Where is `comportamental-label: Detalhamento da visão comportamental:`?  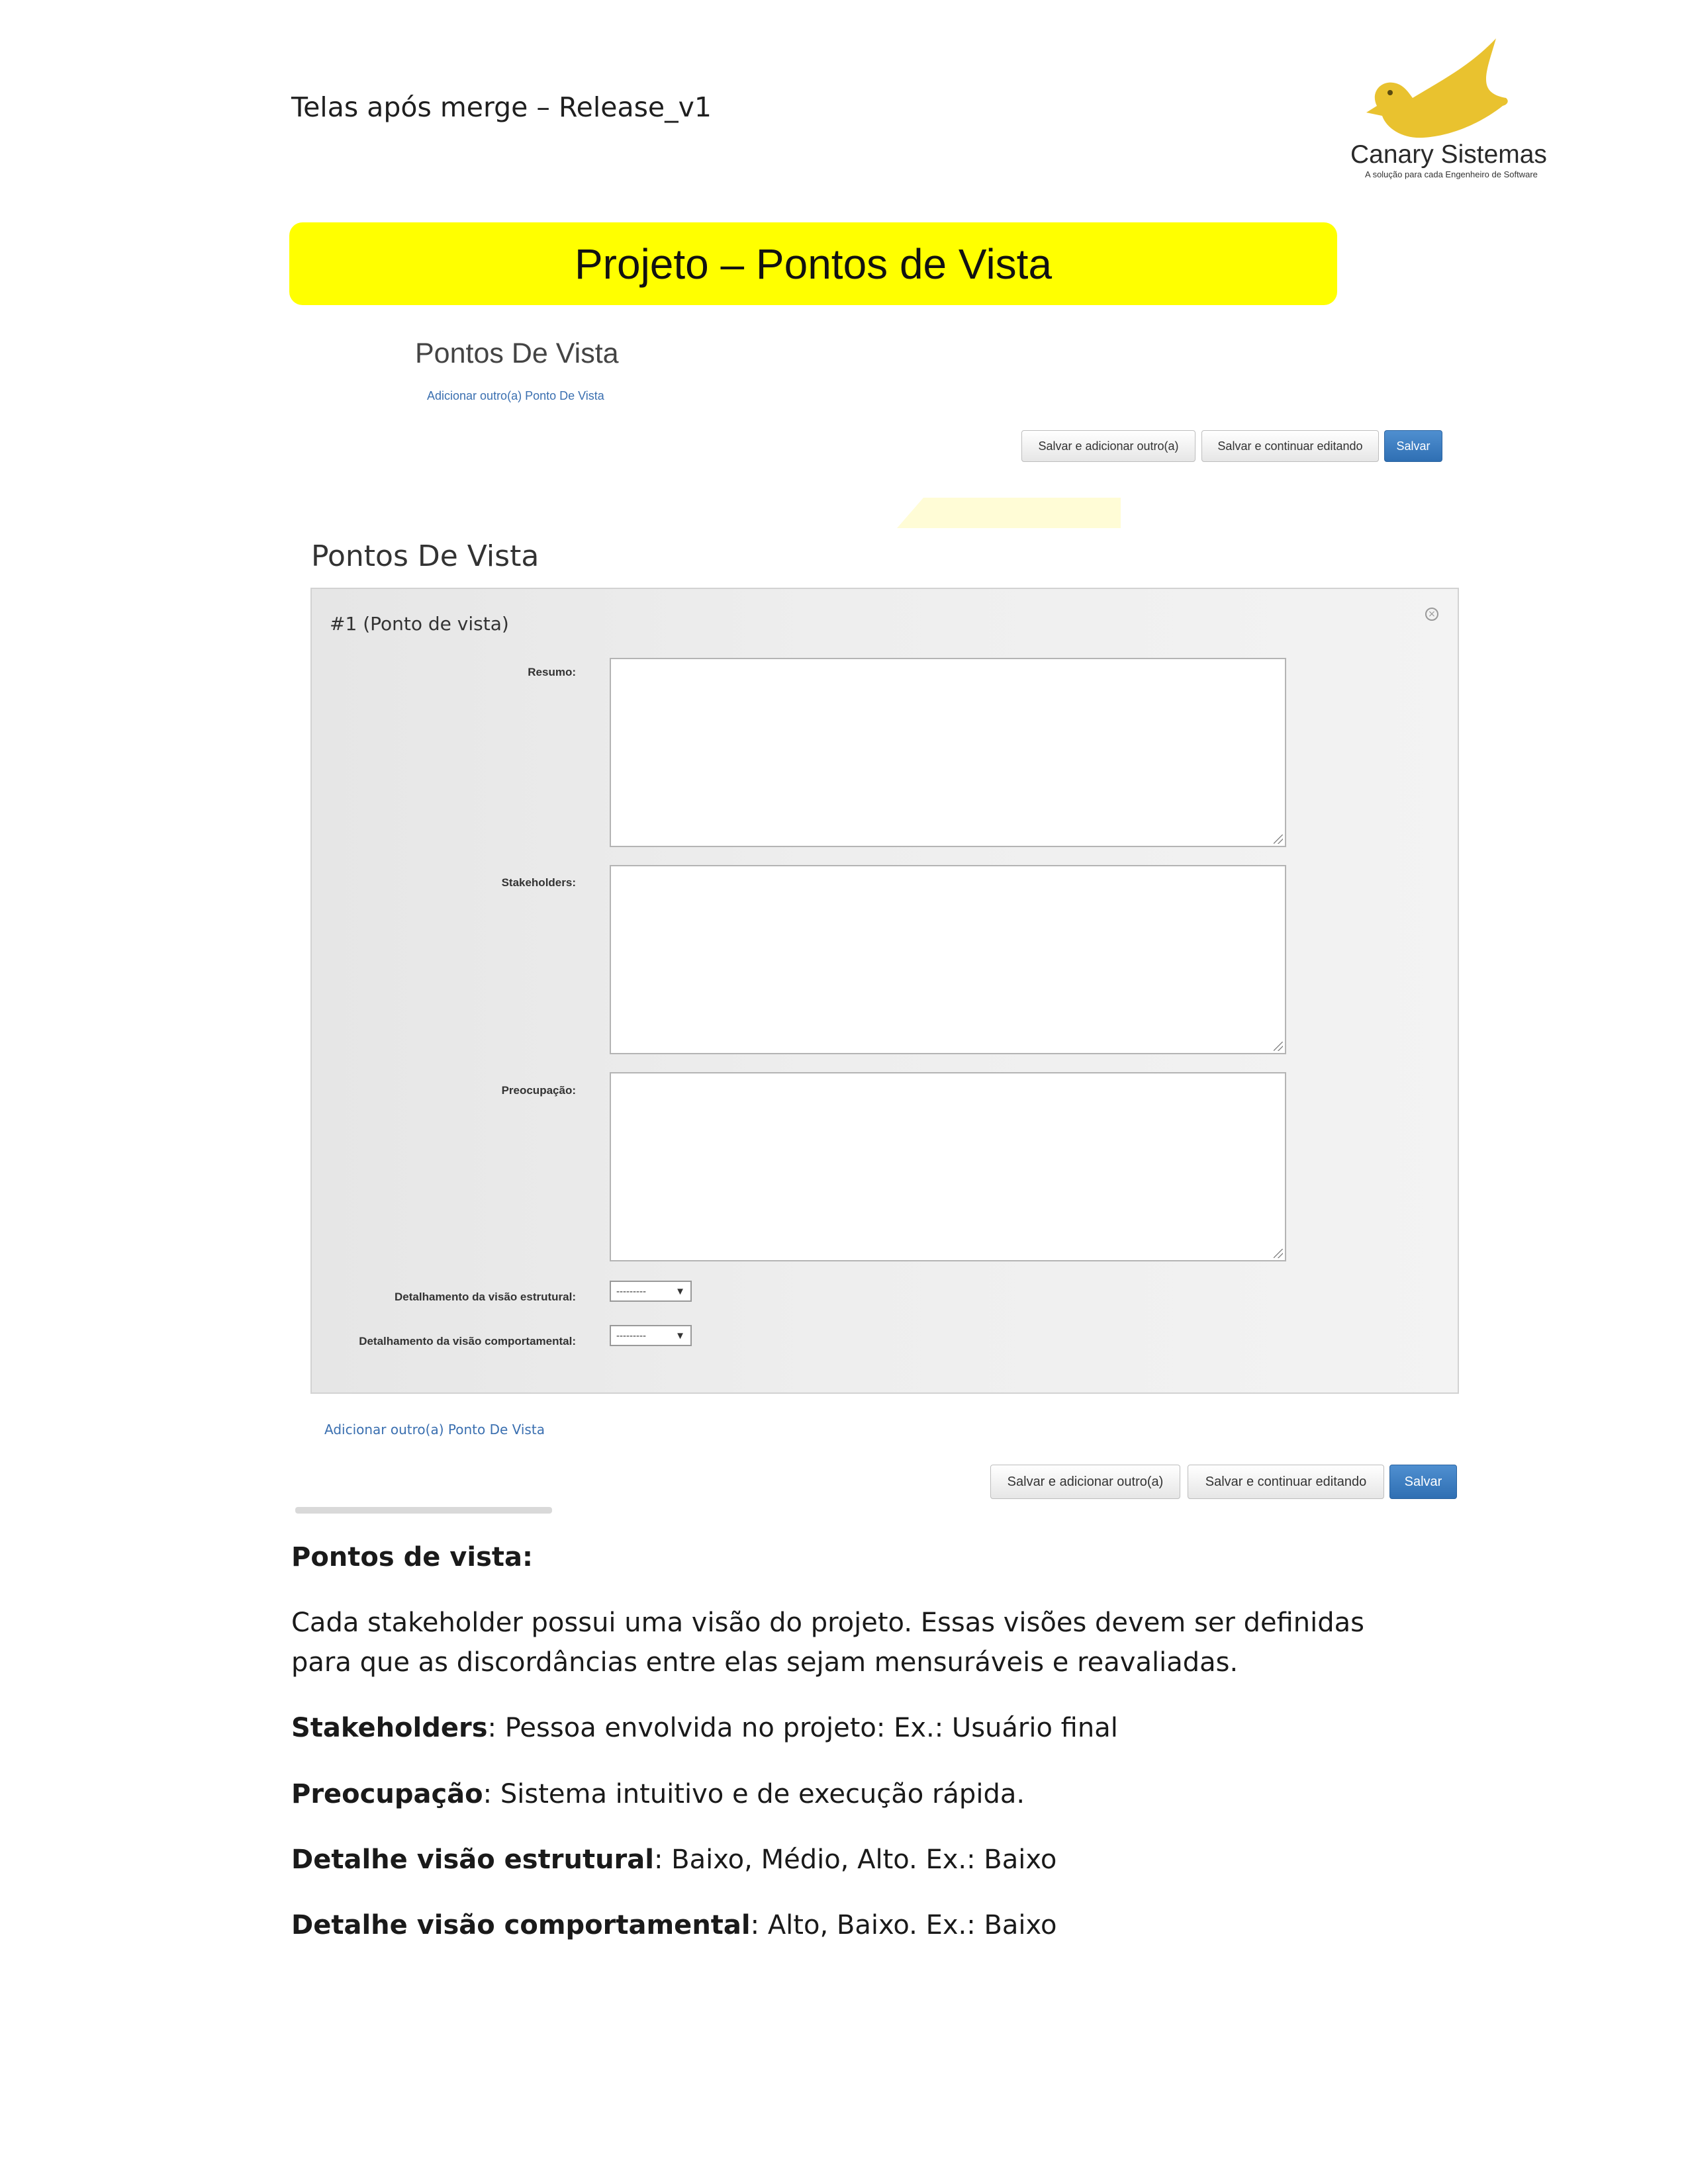
comportamental-label: Detalhamento da visão comportamental: is located at coordinates (467, 1341).